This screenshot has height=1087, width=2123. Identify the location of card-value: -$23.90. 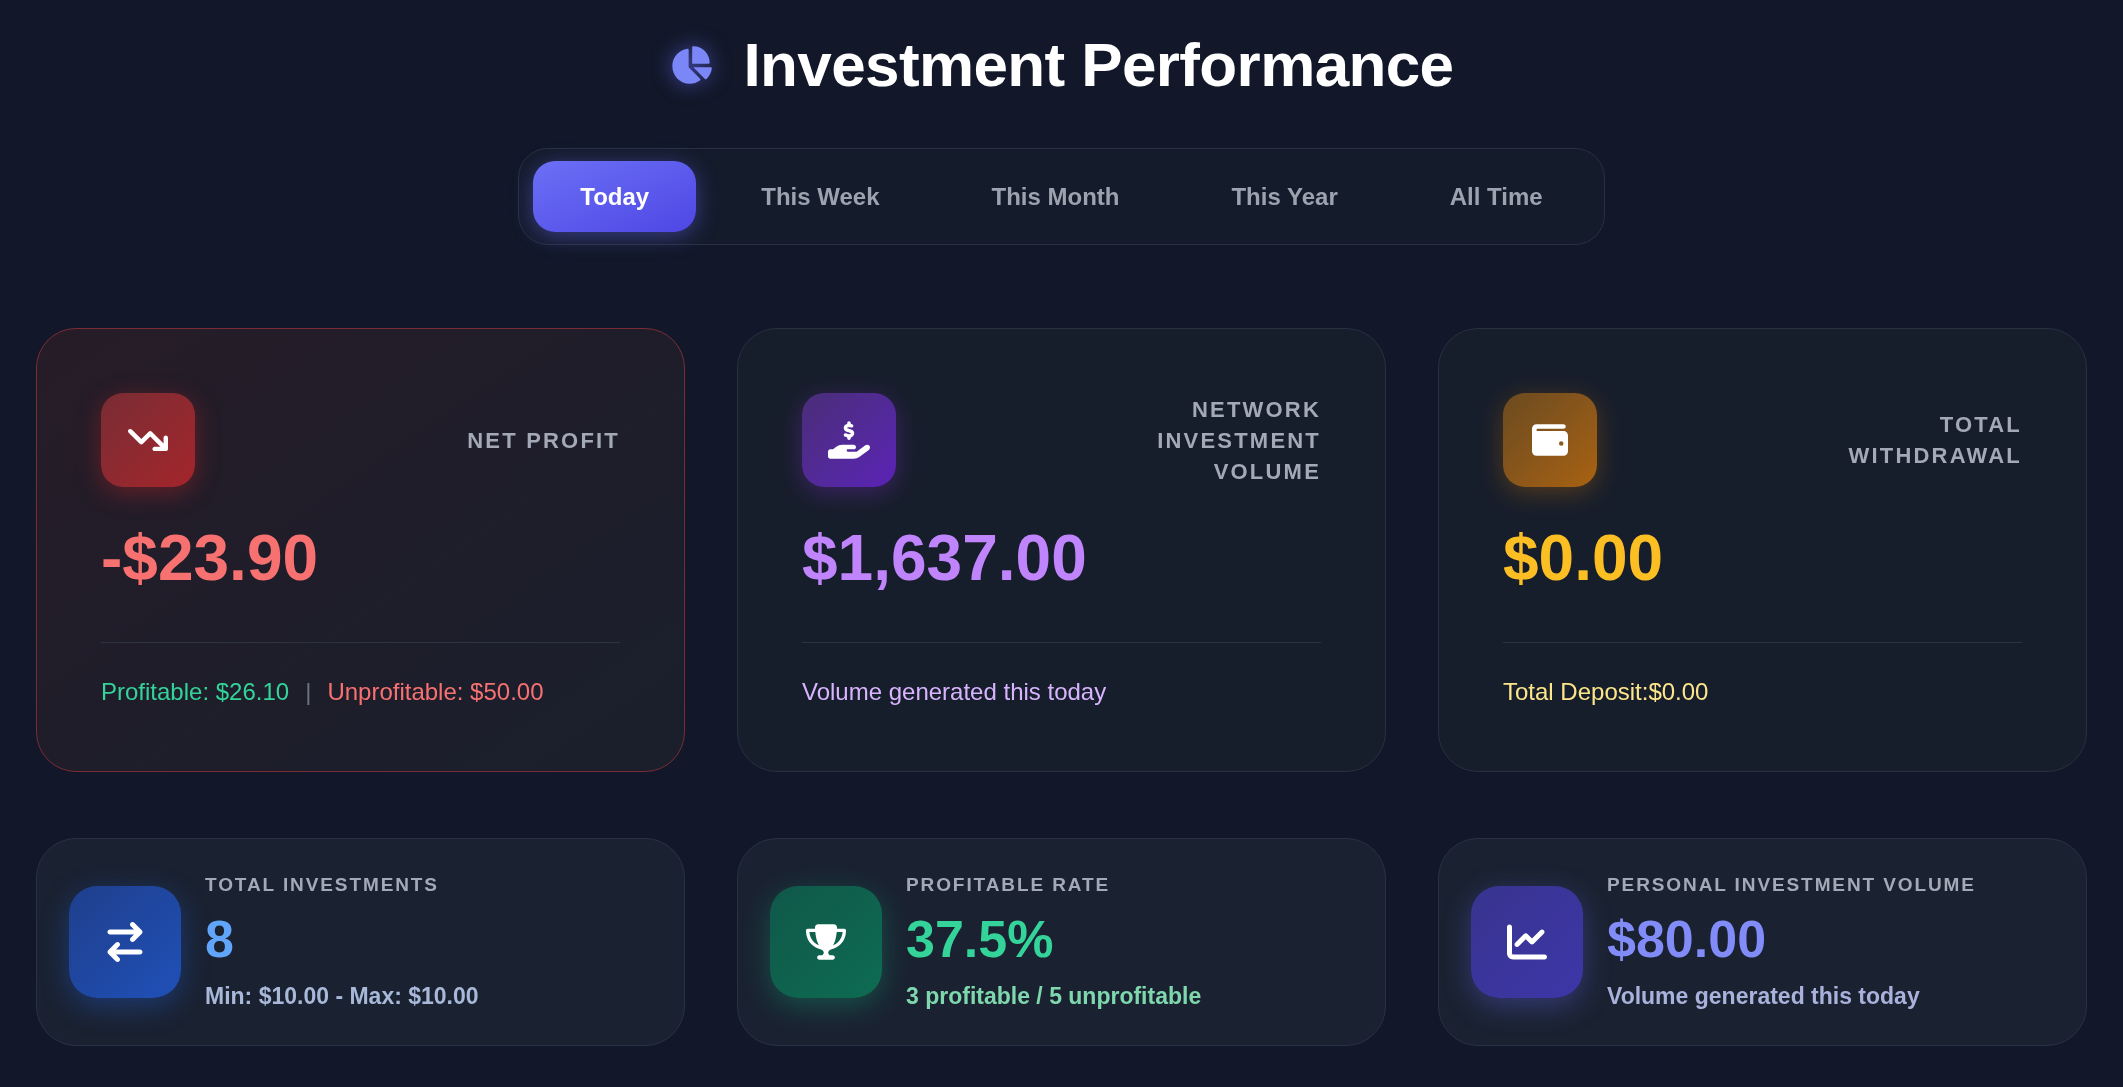
(210, 558).